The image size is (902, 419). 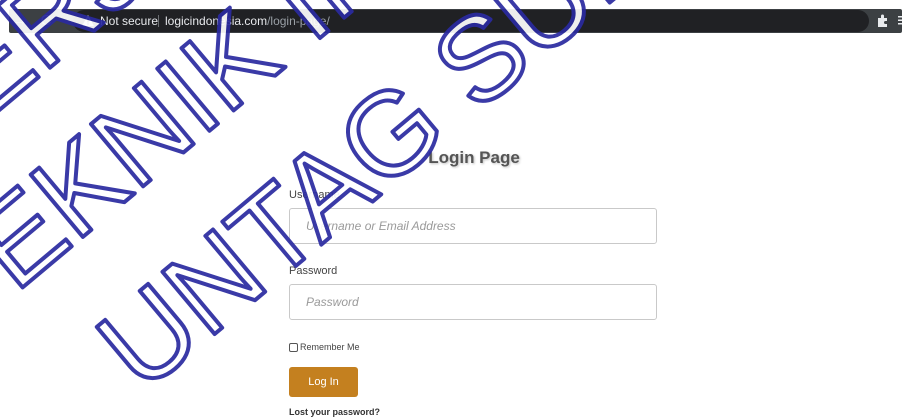 What do you see at coordinates (298, 21) in the screenshot?
I see `url-path: /login-page/` at bounding box center [298, 21].